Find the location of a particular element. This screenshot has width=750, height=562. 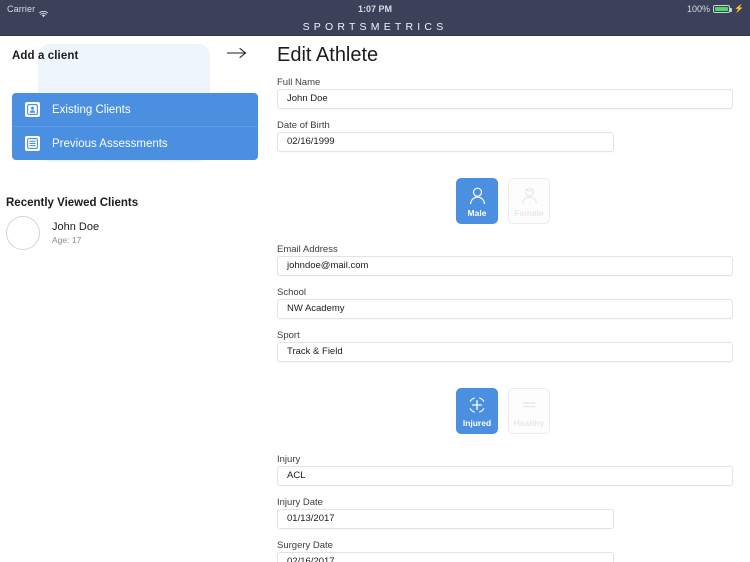

gender-option-female: Female is located at coordinates (529, 201).